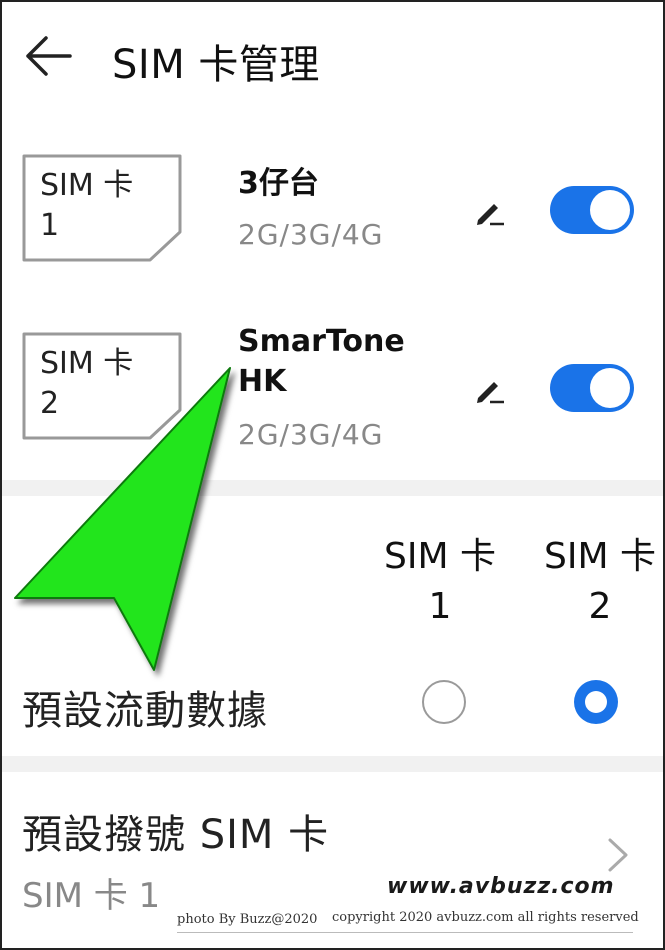  I want to click on sim-card-number: 1, so click(50, 225).